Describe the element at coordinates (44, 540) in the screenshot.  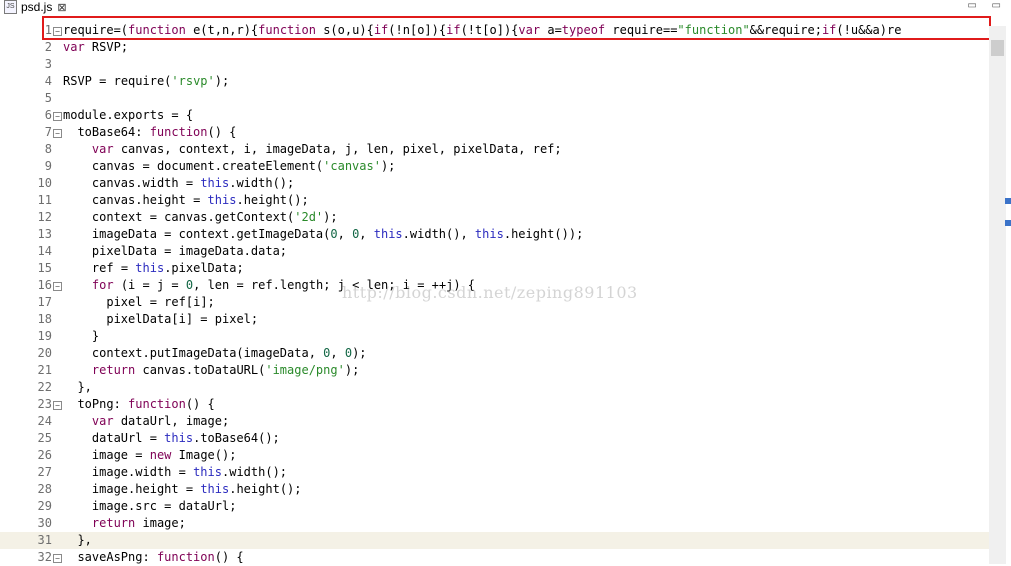
I see `line-number: 31` at that location.